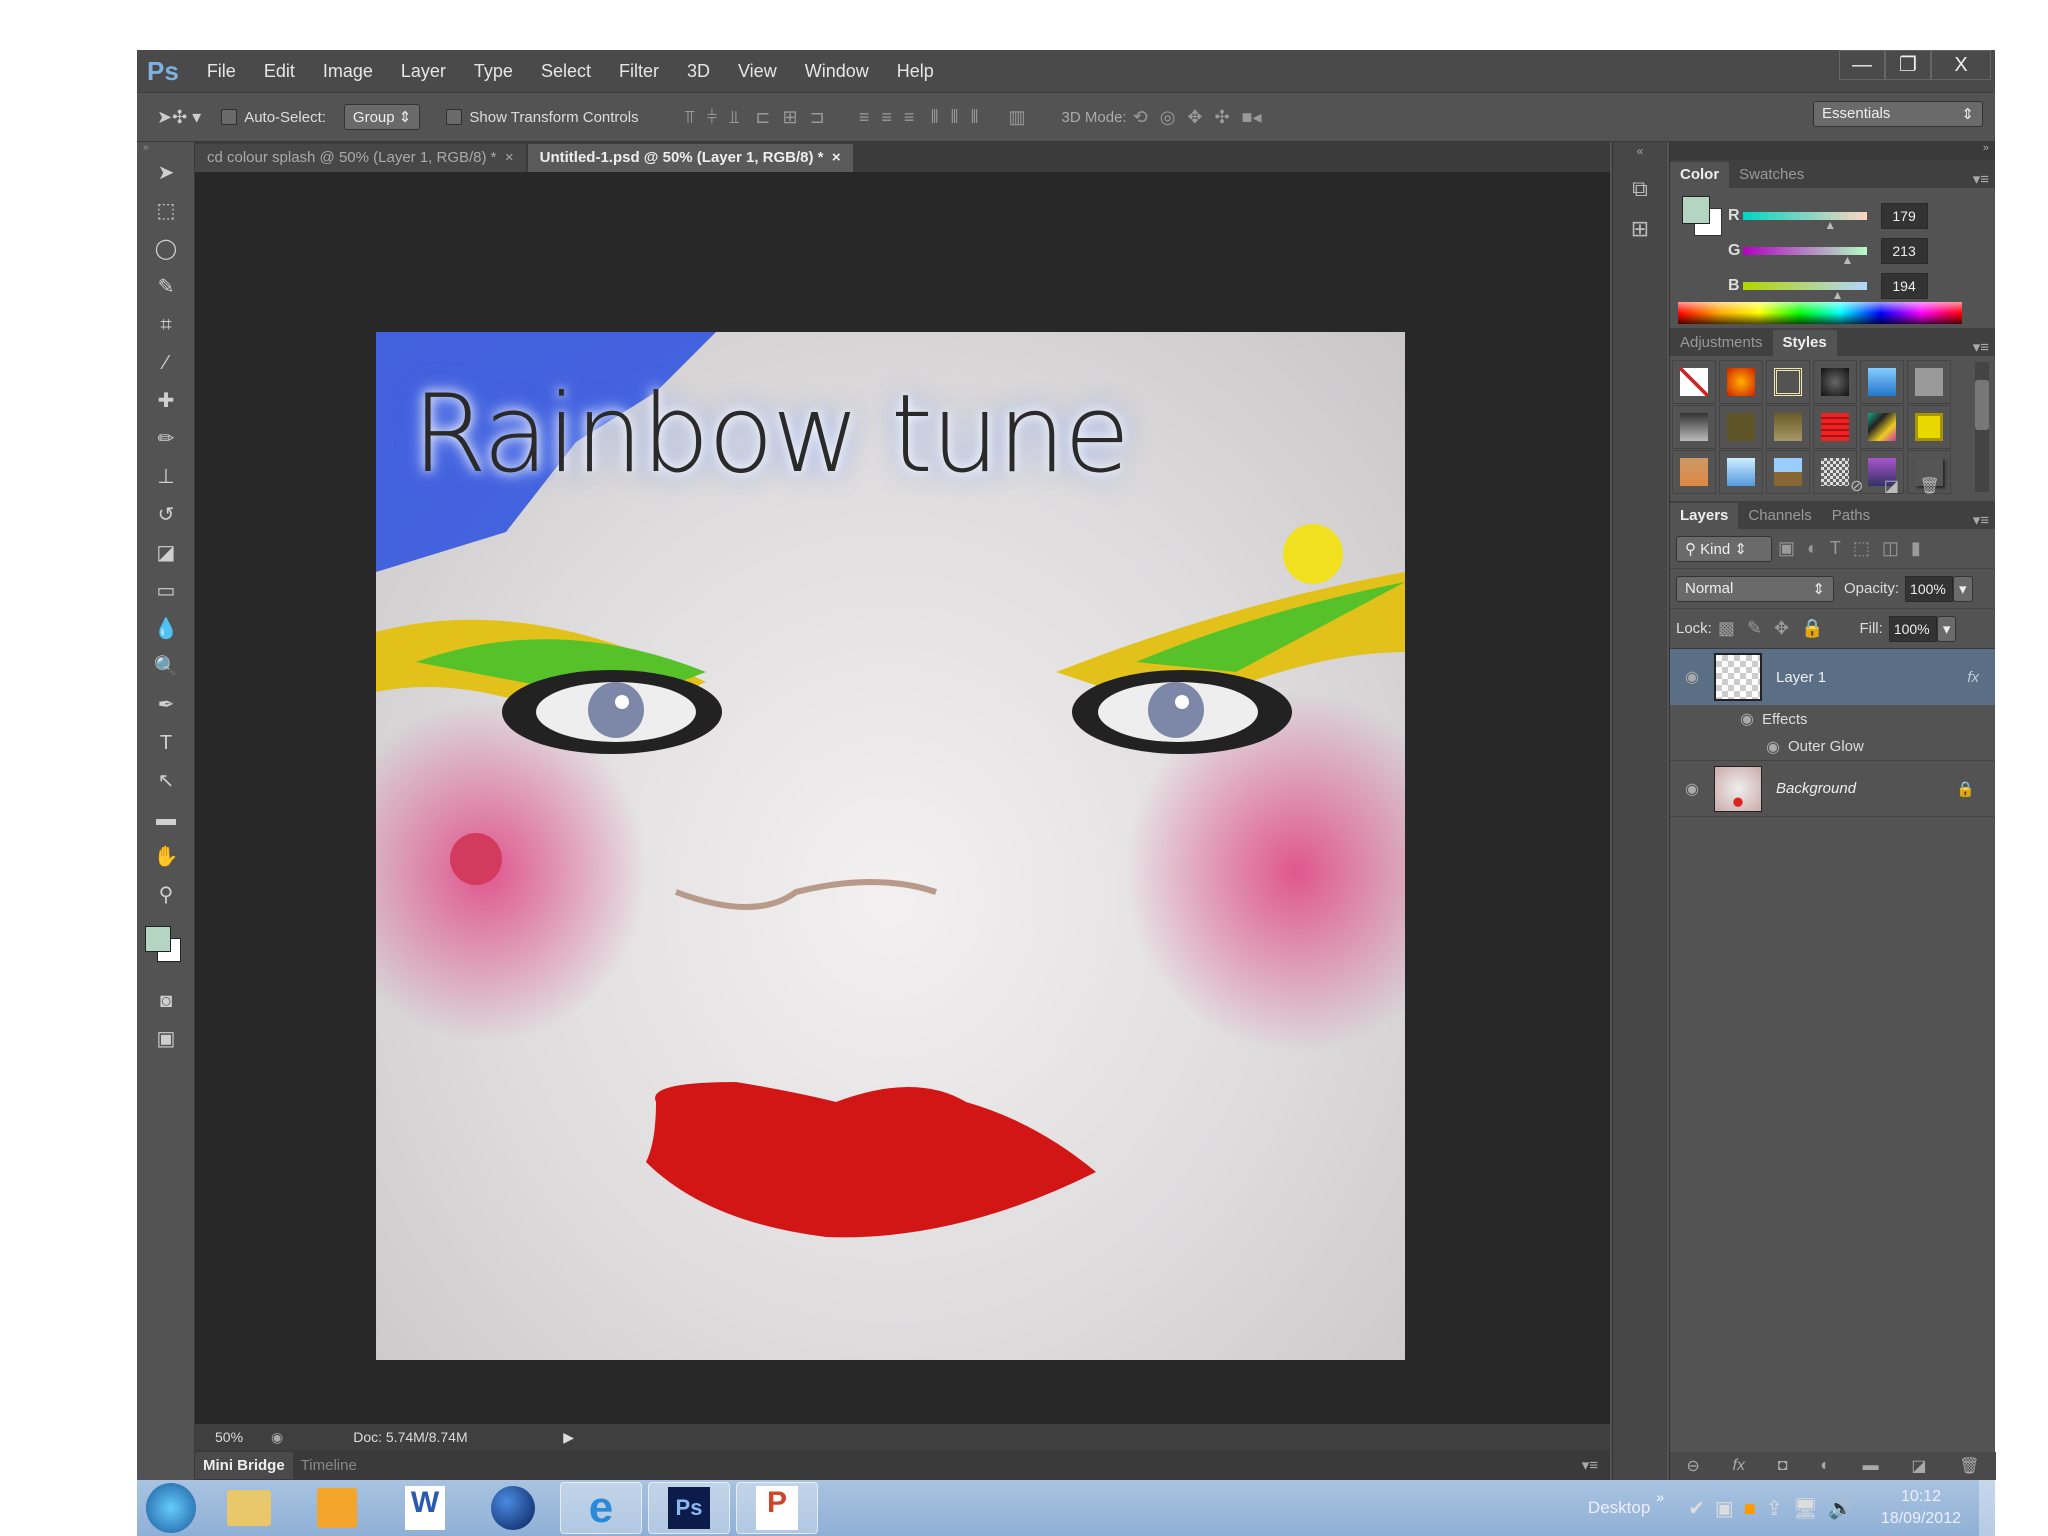  What do you see at coordinates (1805, 215) in the screenshot?
I see `r-slider` at bounding box center [1805, 215].